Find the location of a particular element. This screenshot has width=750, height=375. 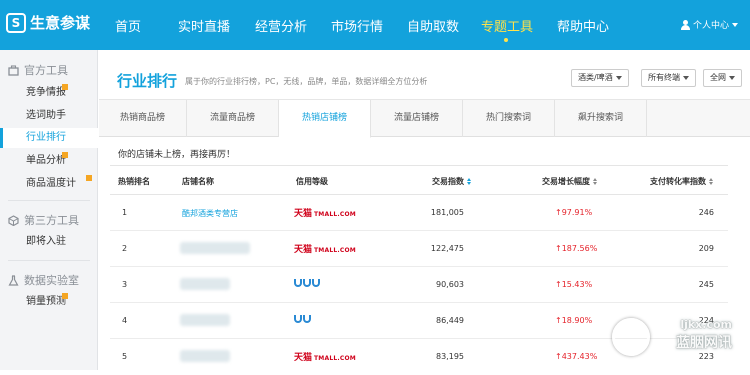

tab-rising-search-terms: 飙升搜索词 is located at coordinates (601, 118).